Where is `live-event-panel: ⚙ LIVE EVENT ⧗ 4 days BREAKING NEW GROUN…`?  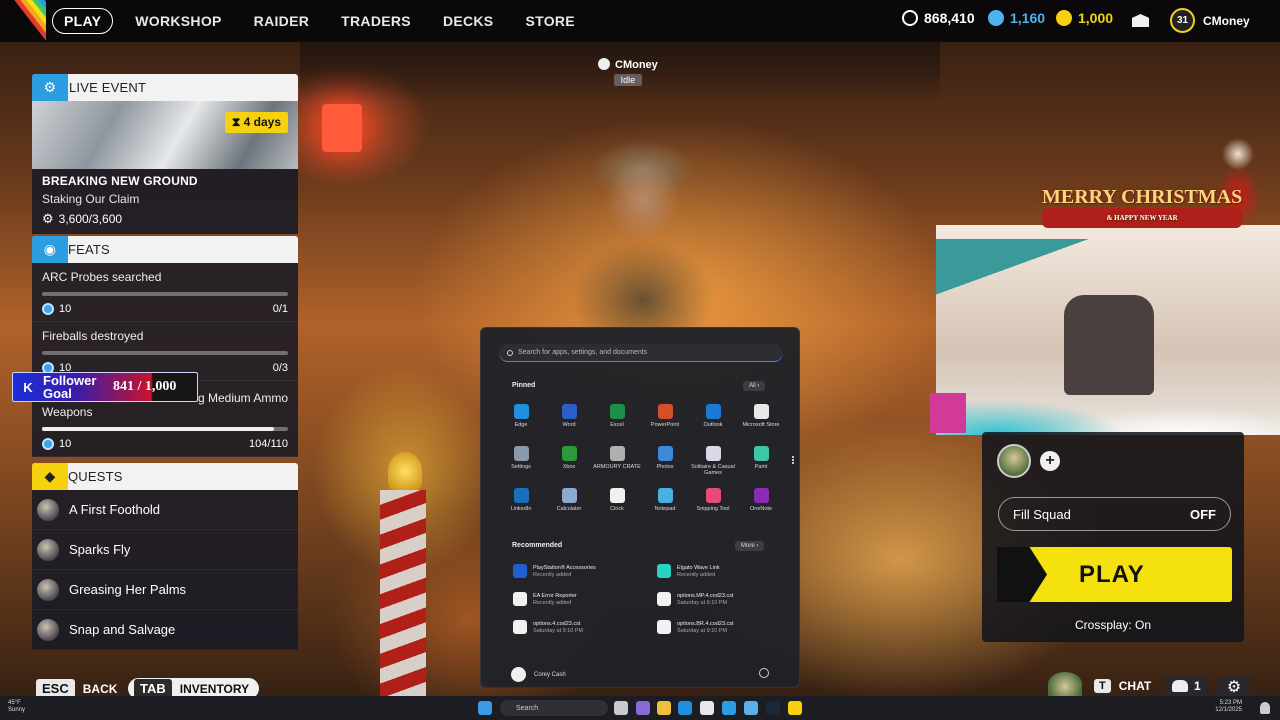 live-event-panel: ⚙ LIVE EVENT ⧗ 4 days BREAKING NEW GROUN… is located at coordinates (165, 154).